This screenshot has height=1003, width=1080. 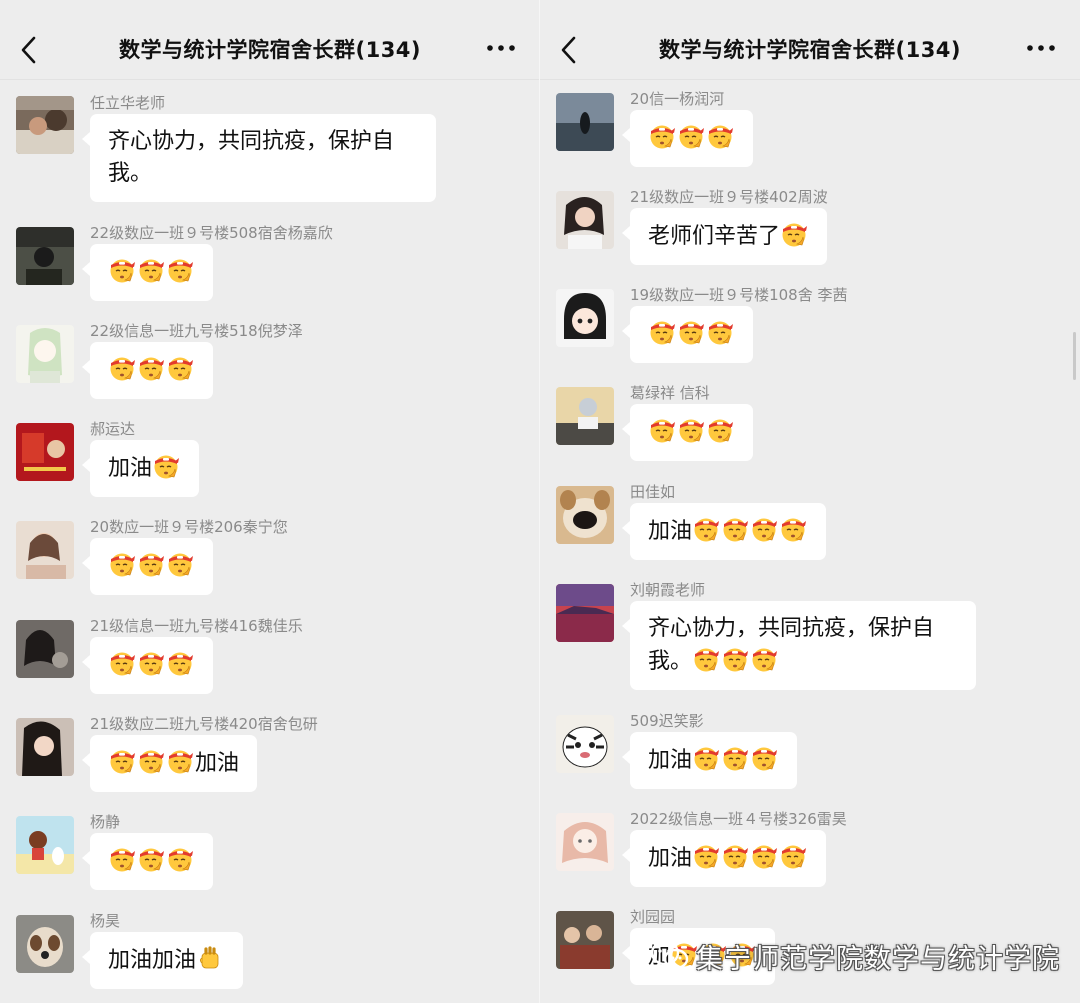 I want to click on message-text: 加油加油, so click(x=152, y=960).